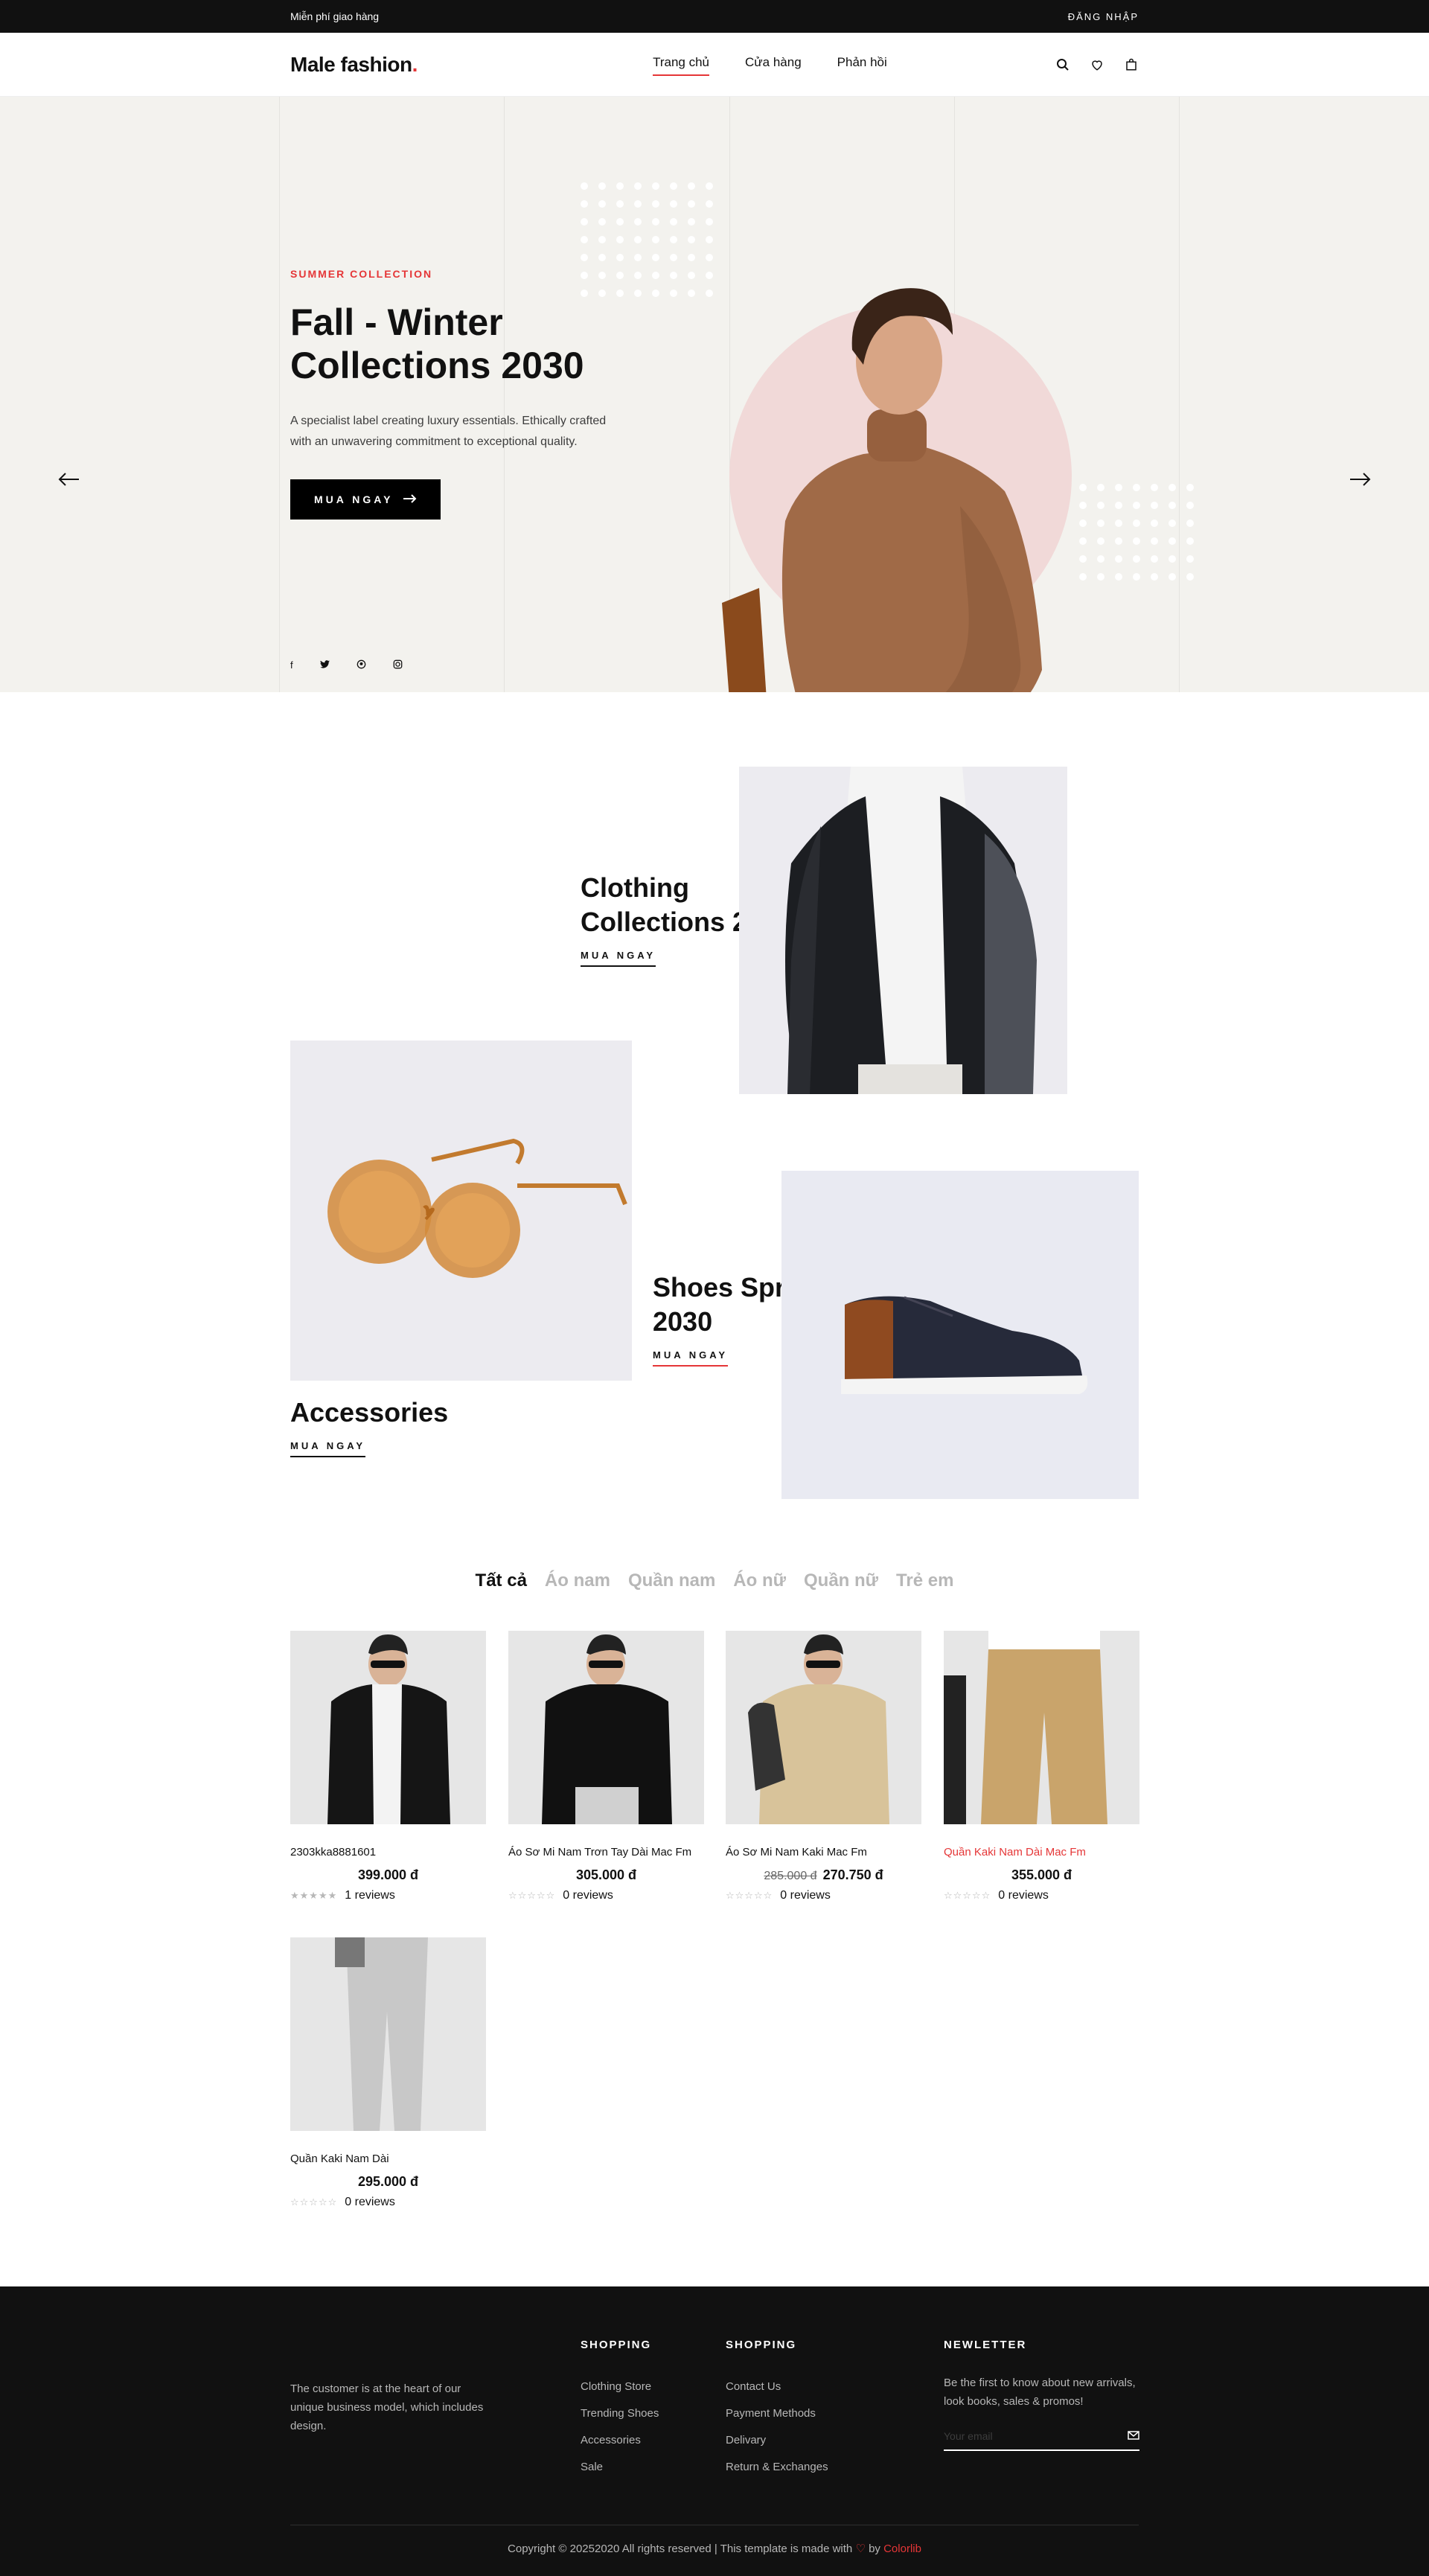 The image size is (1429, 2576). I want to click on hero-kicker: SUMMER COLLECTION, so click(361, 274).